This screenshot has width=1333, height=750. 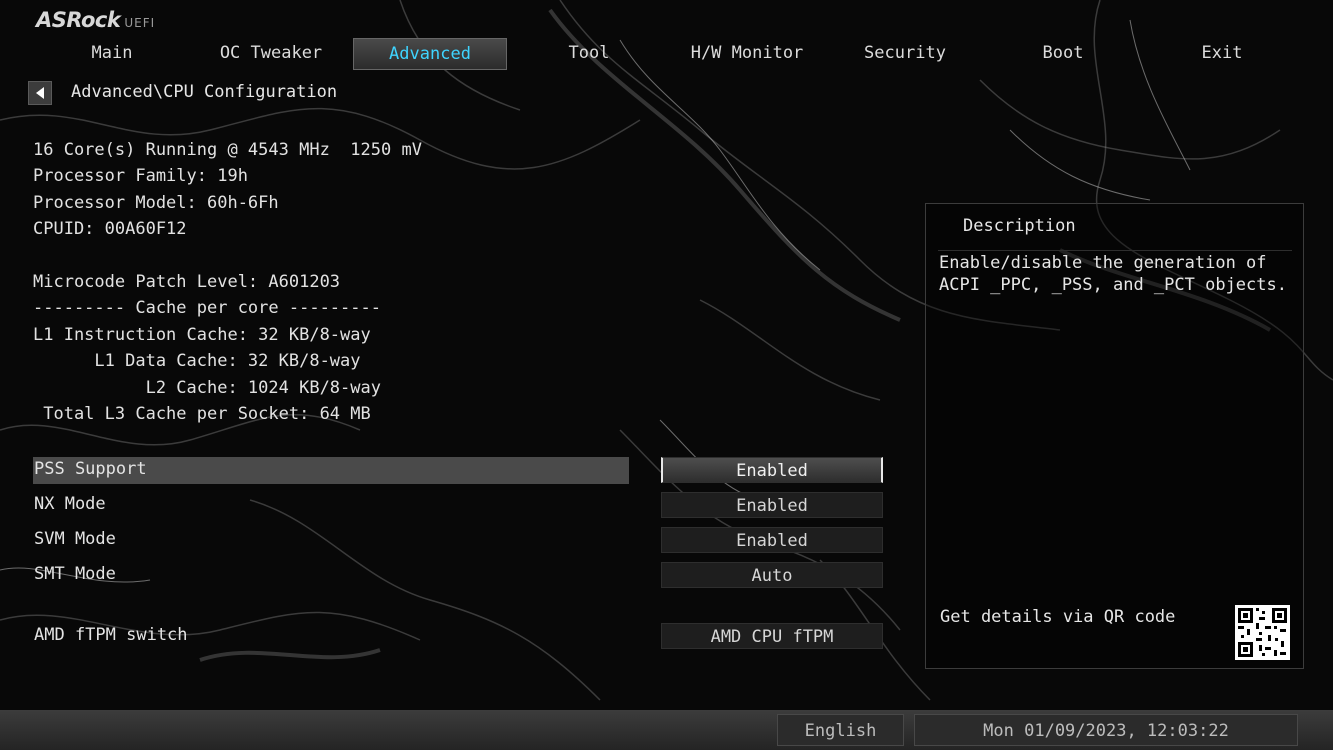 I want to click on language-button: English, so click(x=840, y=730).